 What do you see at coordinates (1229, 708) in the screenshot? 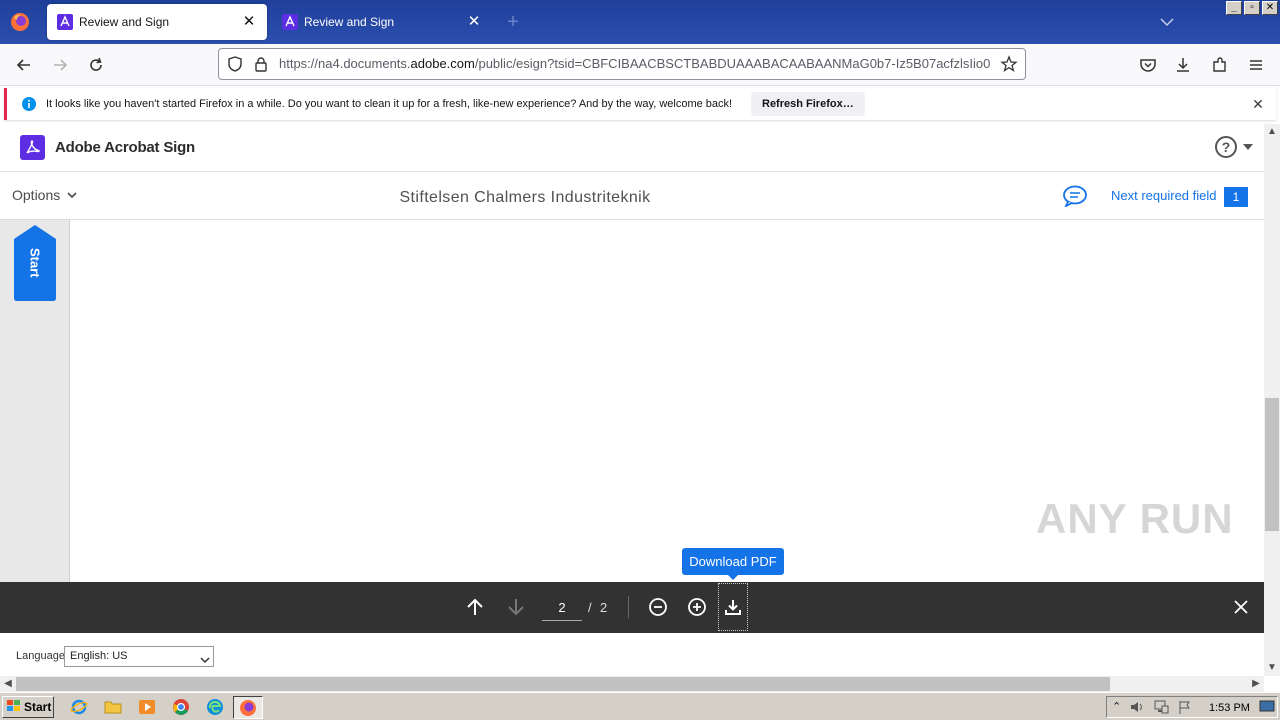
I see `taskbar-clock: 1:53 PM` at bounding box center [1229, 708].